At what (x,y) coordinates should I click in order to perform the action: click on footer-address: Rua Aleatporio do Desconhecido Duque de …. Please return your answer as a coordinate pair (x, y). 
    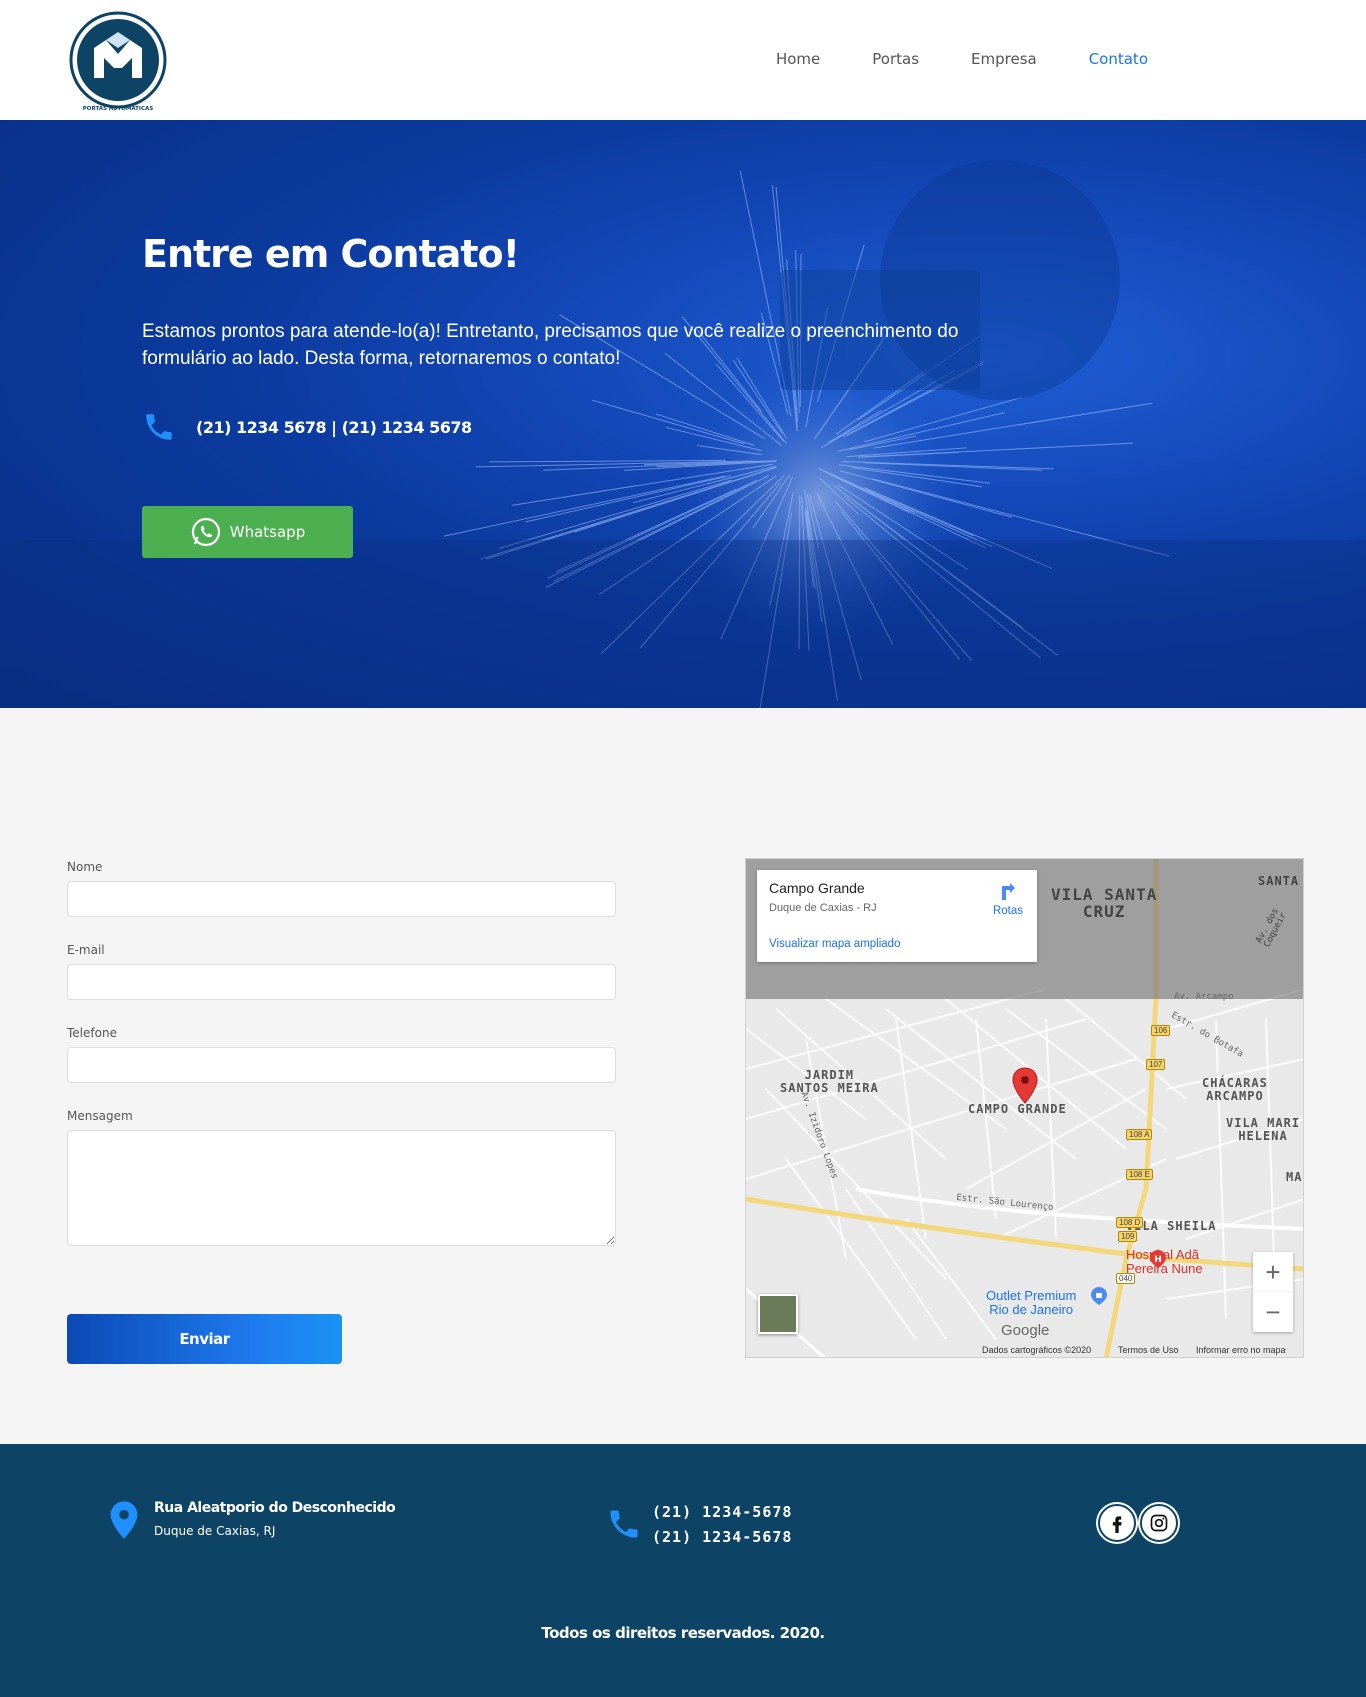
    Looking at the image, I should click on (252, 1520).